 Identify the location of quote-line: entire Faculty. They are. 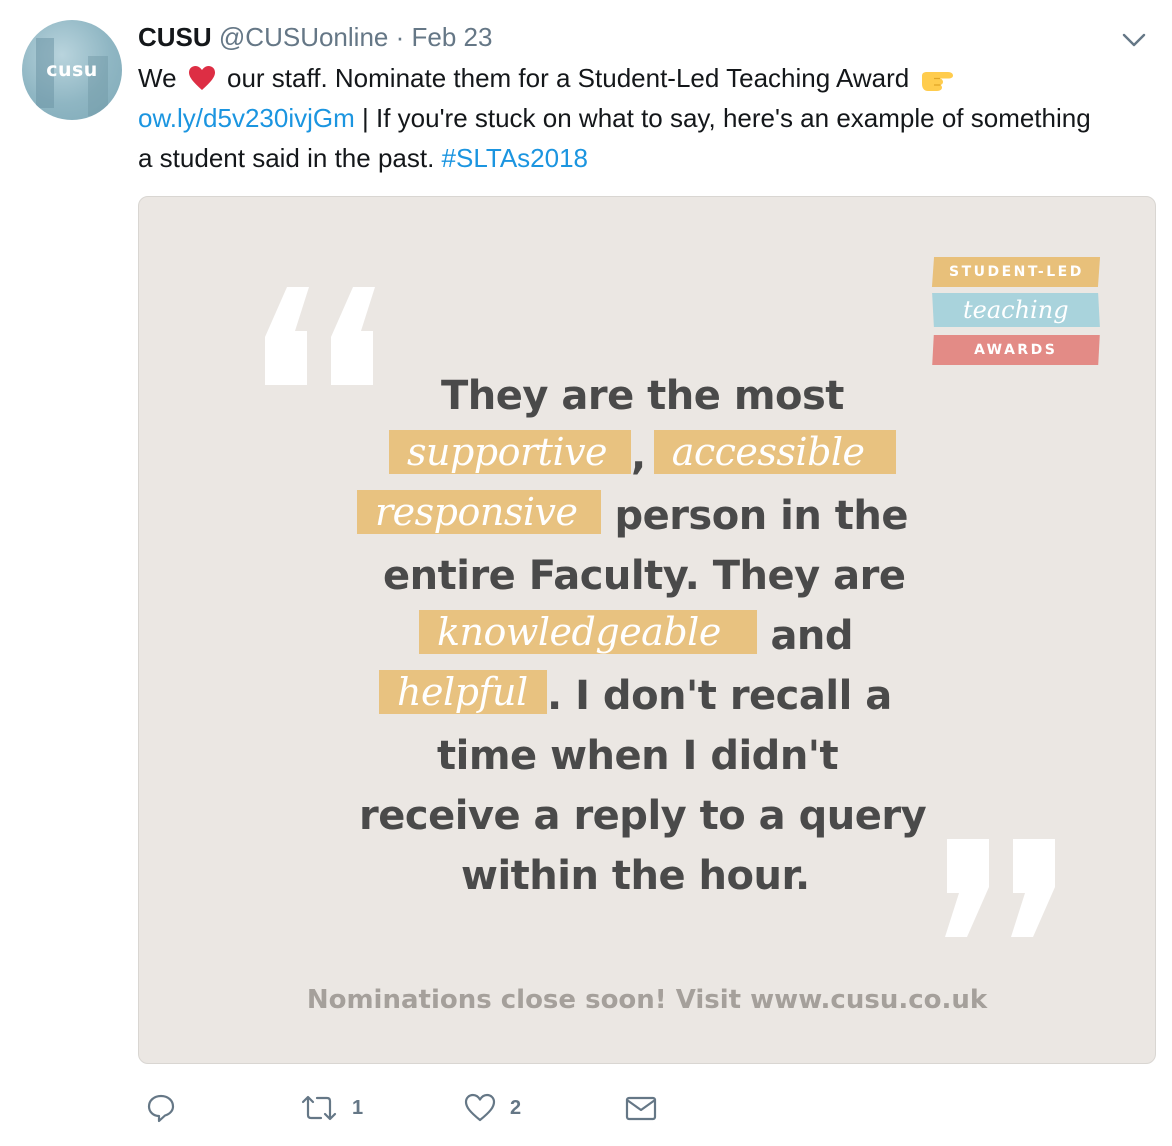
(644, 576).